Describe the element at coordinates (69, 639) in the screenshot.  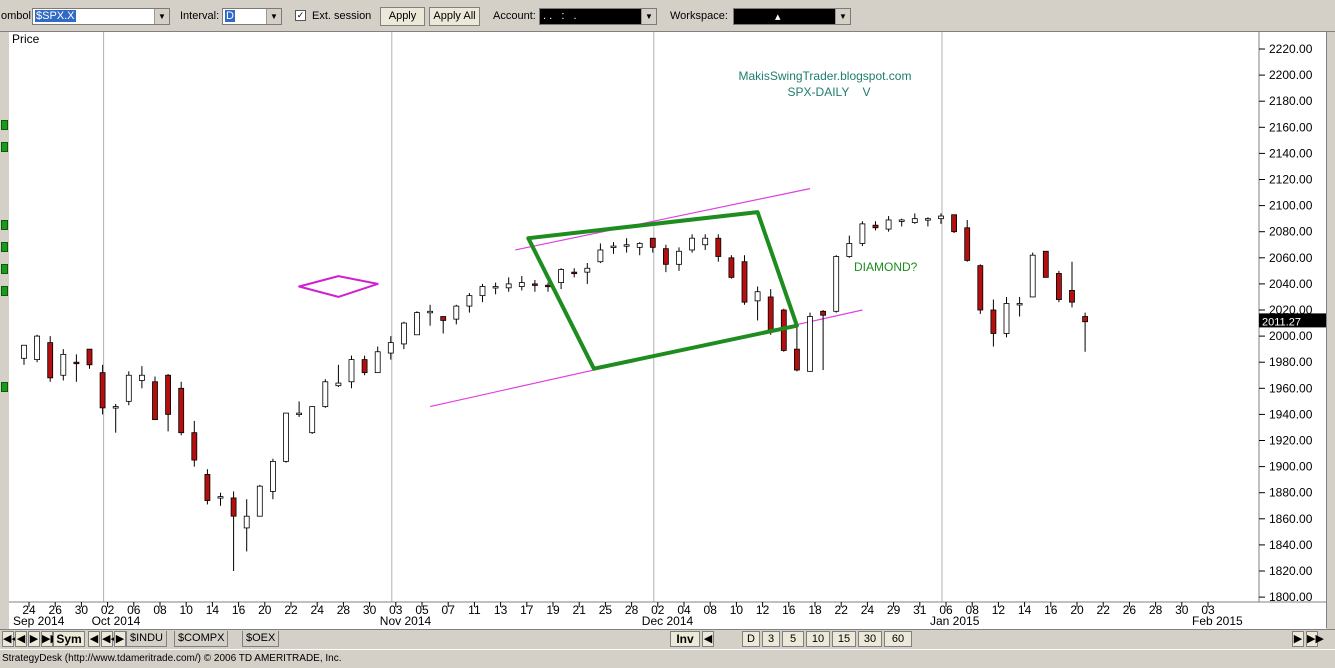
I see `sym-button: Sym` at that location.